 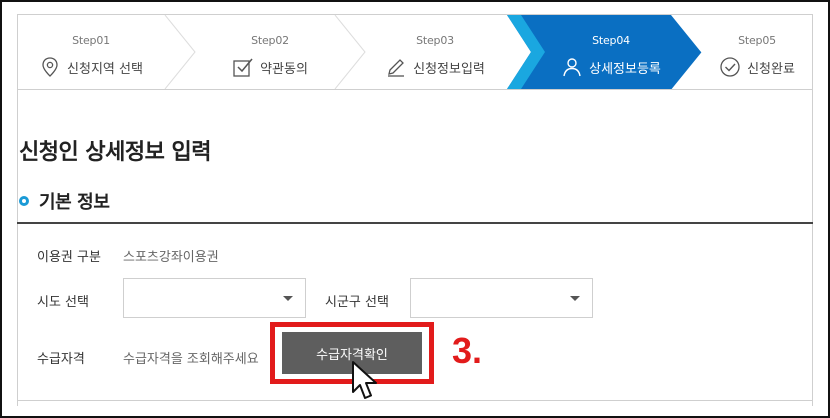 What do you see at coordinates (214, 298) in the screenshot?
I see `sido-select` at bounding box center [214, 298].